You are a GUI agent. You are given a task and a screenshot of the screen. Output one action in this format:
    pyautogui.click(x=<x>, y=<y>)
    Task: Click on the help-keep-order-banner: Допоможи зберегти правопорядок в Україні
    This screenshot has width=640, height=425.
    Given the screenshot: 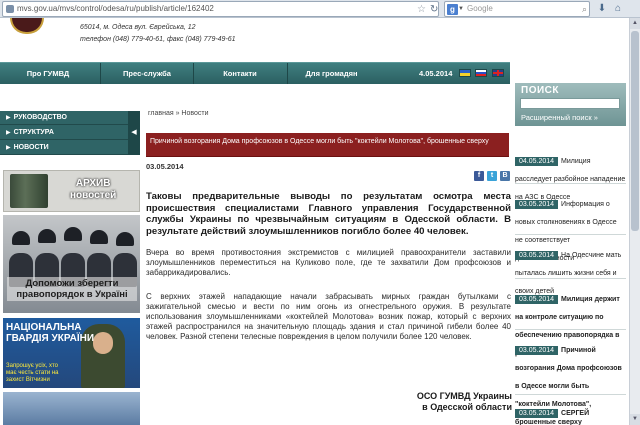 What is the action you would take?
    pyautogui.click(x=71, y=264)
    